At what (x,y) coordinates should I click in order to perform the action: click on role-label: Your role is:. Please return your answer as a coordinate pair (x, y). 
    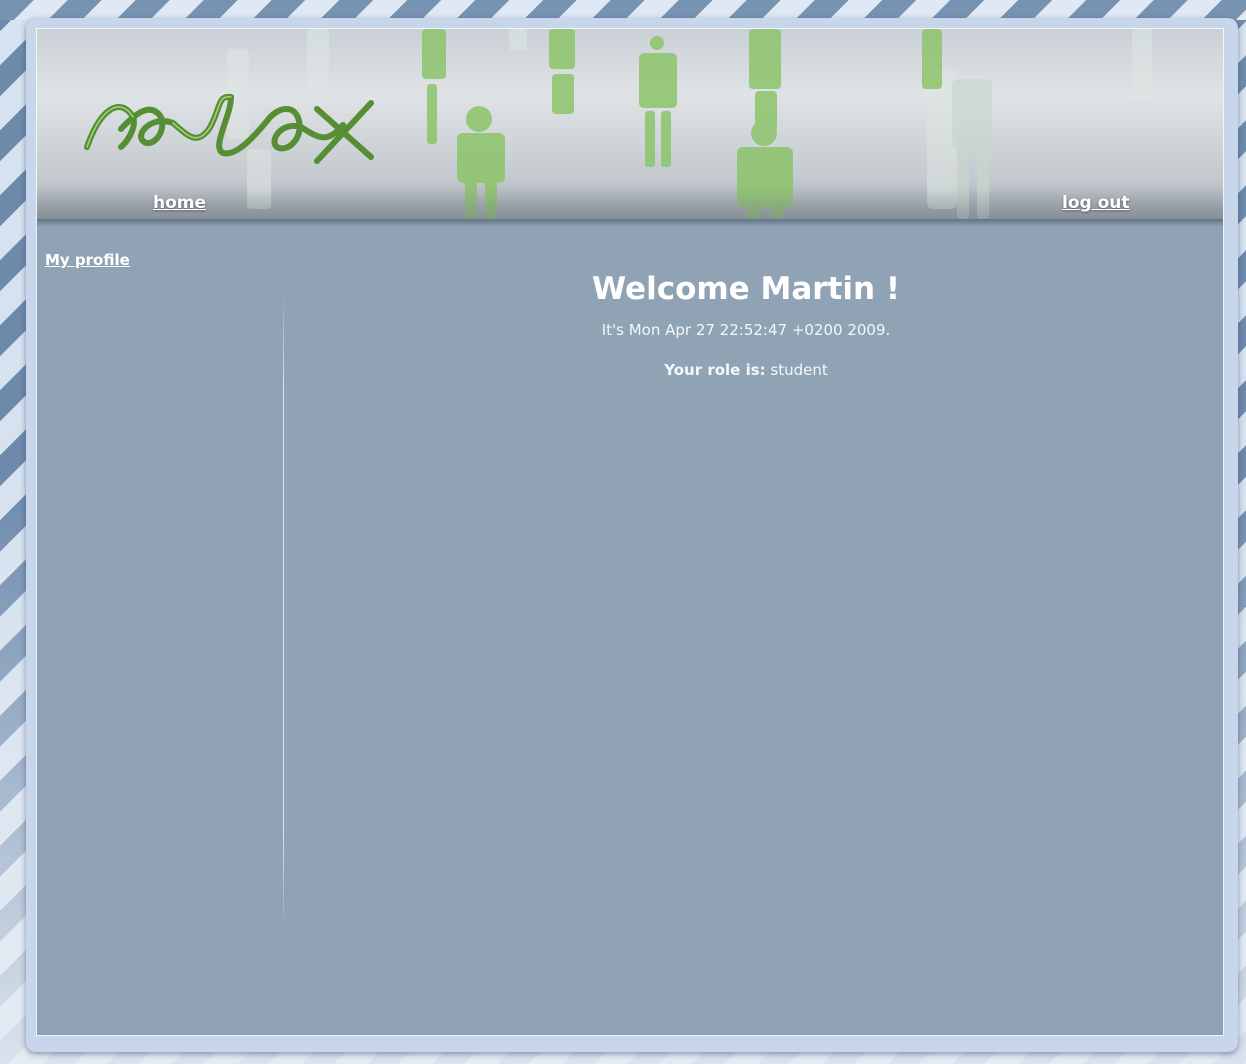
    Looking at the image, I should click on (715, 370).